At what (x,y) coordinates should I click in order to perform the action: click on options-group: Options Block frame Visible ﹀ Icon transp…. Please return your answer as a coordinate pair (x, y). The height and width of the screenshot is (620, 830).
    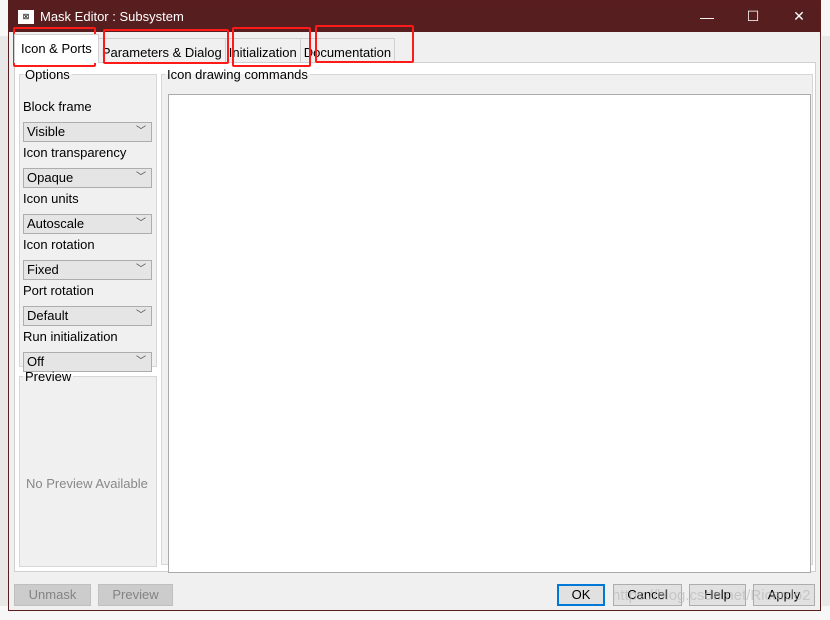
    Looking at the image, I should click on (88, 219).